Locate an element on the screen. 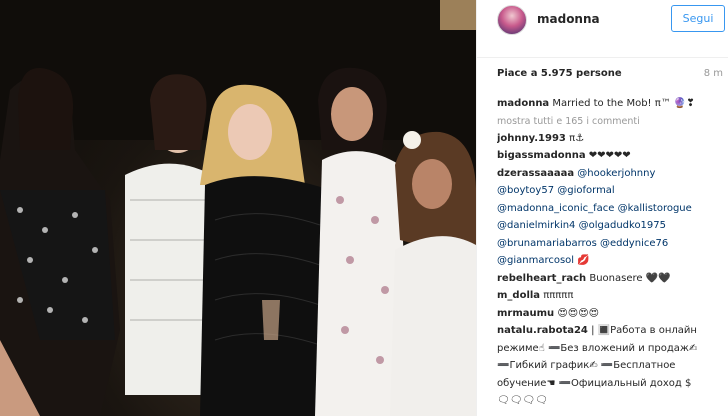 This screenshot has width=728, height=416. comment-username: natalu.rabota24 is located at coordinates (542, 330).